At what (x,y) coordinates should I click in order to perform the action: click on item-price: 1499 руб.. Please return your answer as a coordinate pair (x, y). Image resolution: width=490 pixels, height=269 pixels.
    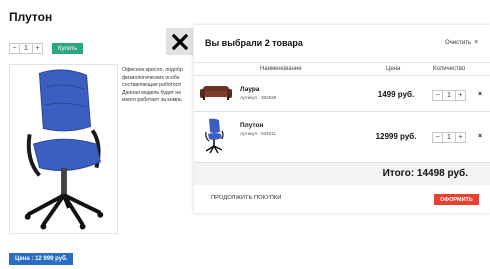
    Looking at the image, I should click on (396, 94).